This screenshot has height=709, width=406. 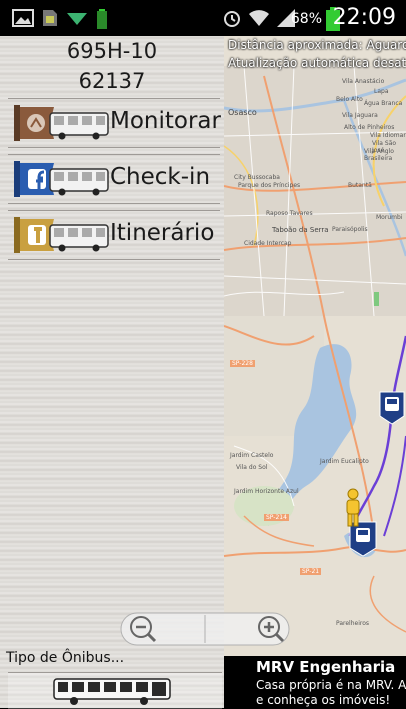 I want to click on menu-label-itinerario: Itinerário, so click(x=162, y=233).